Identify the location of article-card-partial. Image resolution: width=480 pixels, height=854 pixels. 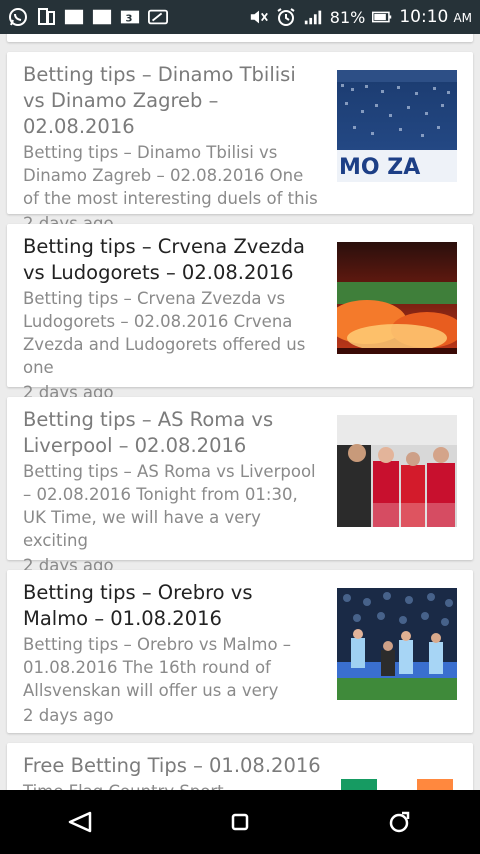
(240, 38).